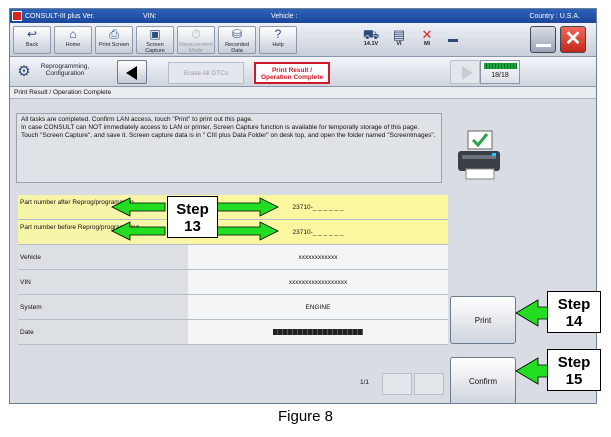 The width and height of the screenshot is (611, 437). I want to click on row-value, so click(318, 332).